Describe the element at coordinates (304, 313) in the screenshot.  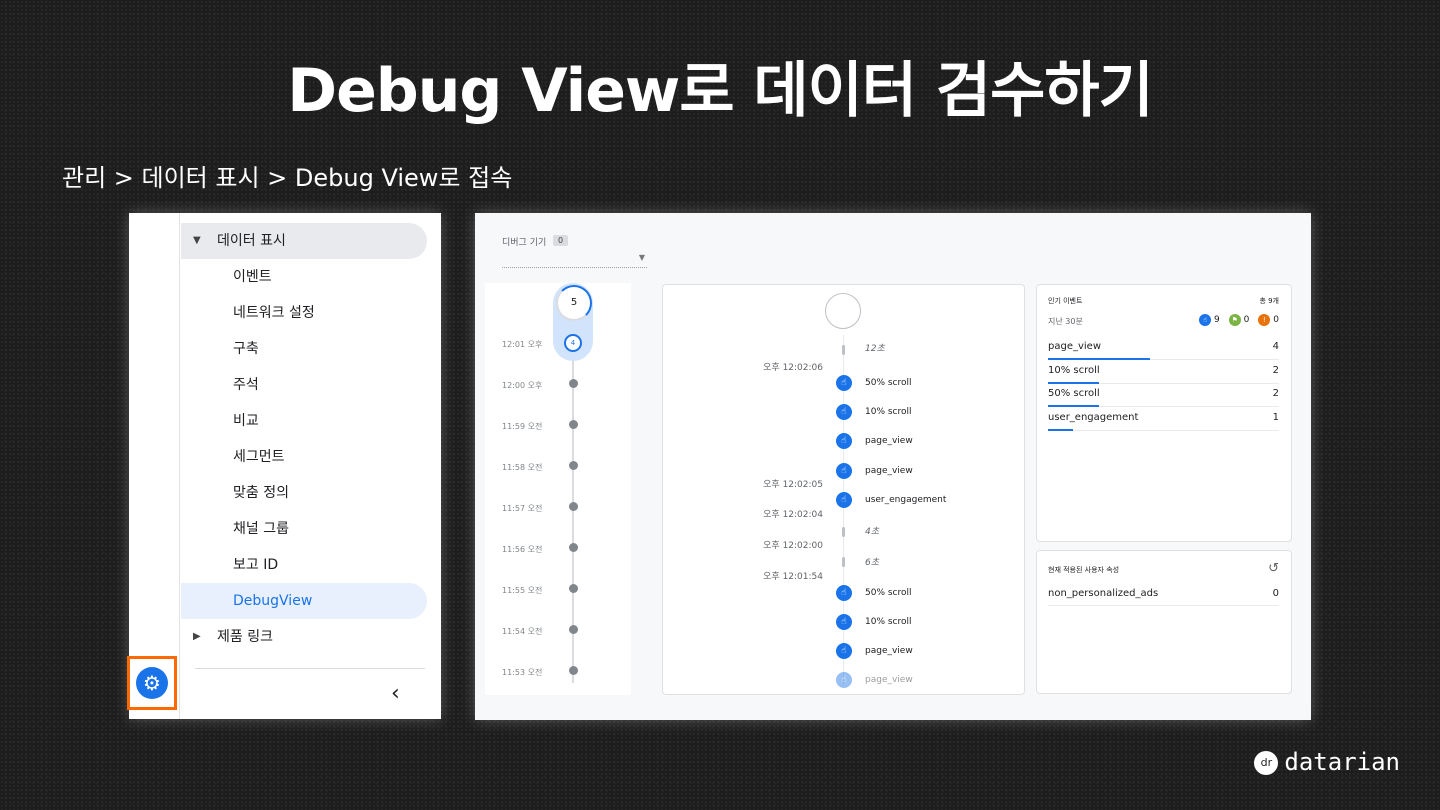
I see `nav-item-network-settings: 네트워크 설정` at that location.